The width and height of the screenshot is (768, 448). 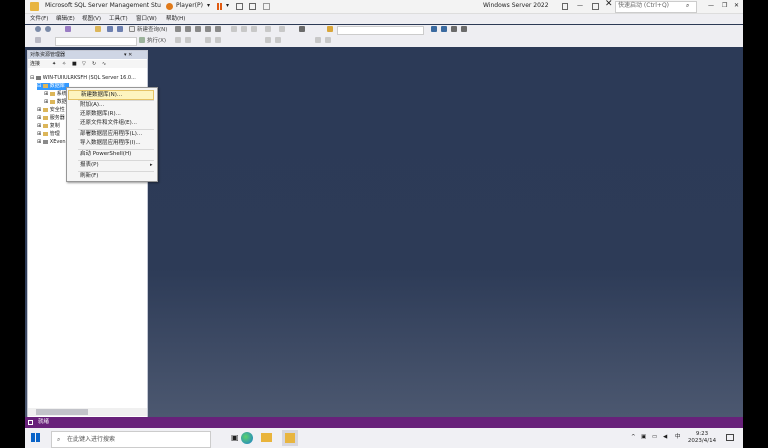 I want to click on back-icon, so click(x=38, y=29).